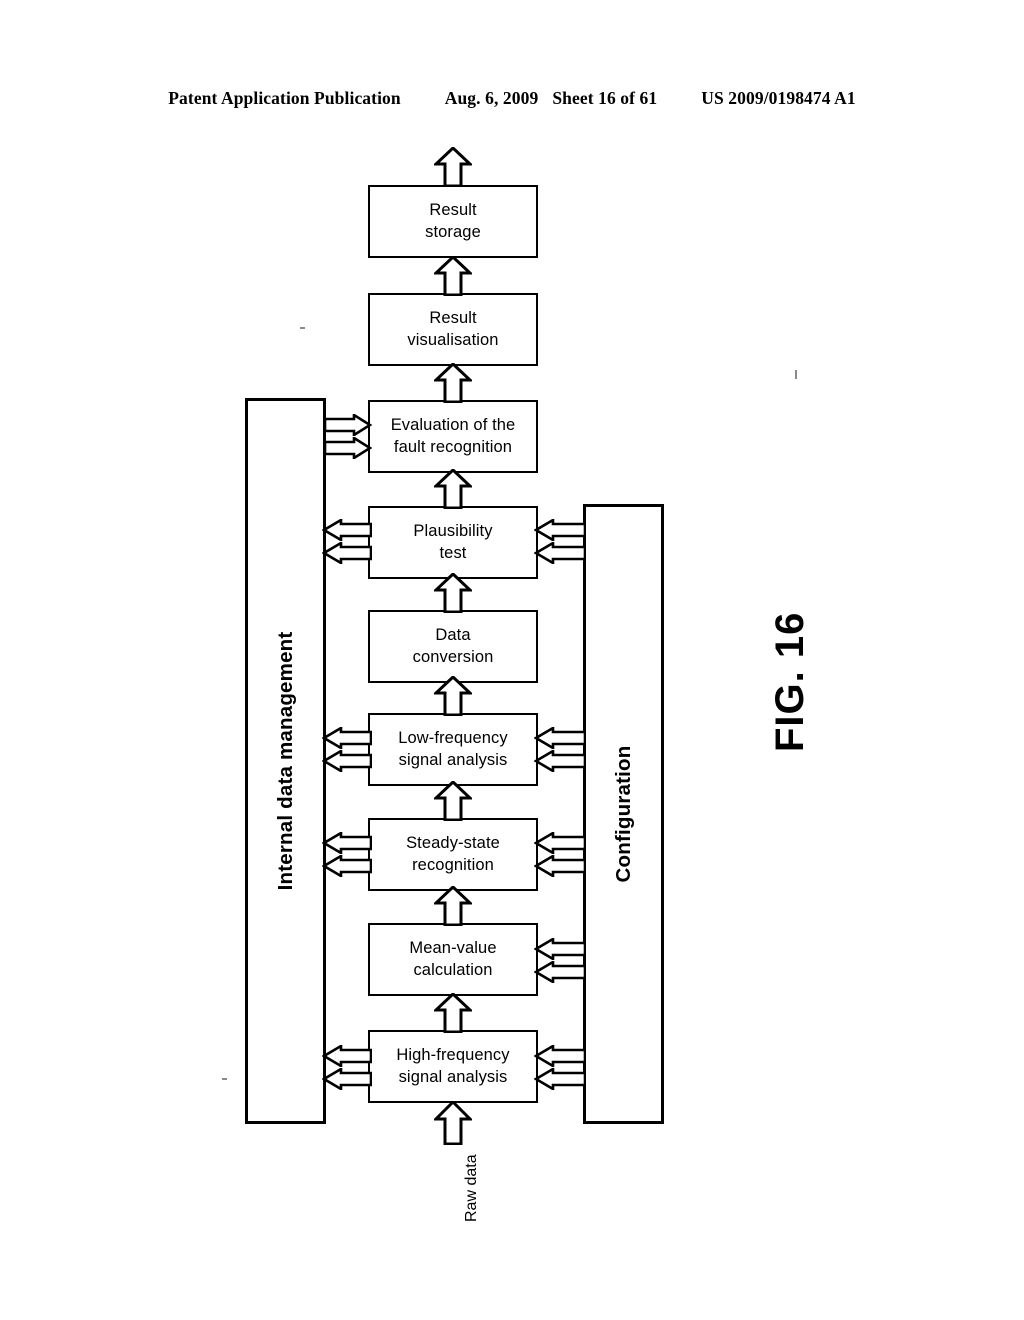 This screenshot has width=1024, height=1320. Describe the element at coordinates (560, 866) in the screenshot. I see `arrow-left-configuration-to-steadystate-lower` at that location.